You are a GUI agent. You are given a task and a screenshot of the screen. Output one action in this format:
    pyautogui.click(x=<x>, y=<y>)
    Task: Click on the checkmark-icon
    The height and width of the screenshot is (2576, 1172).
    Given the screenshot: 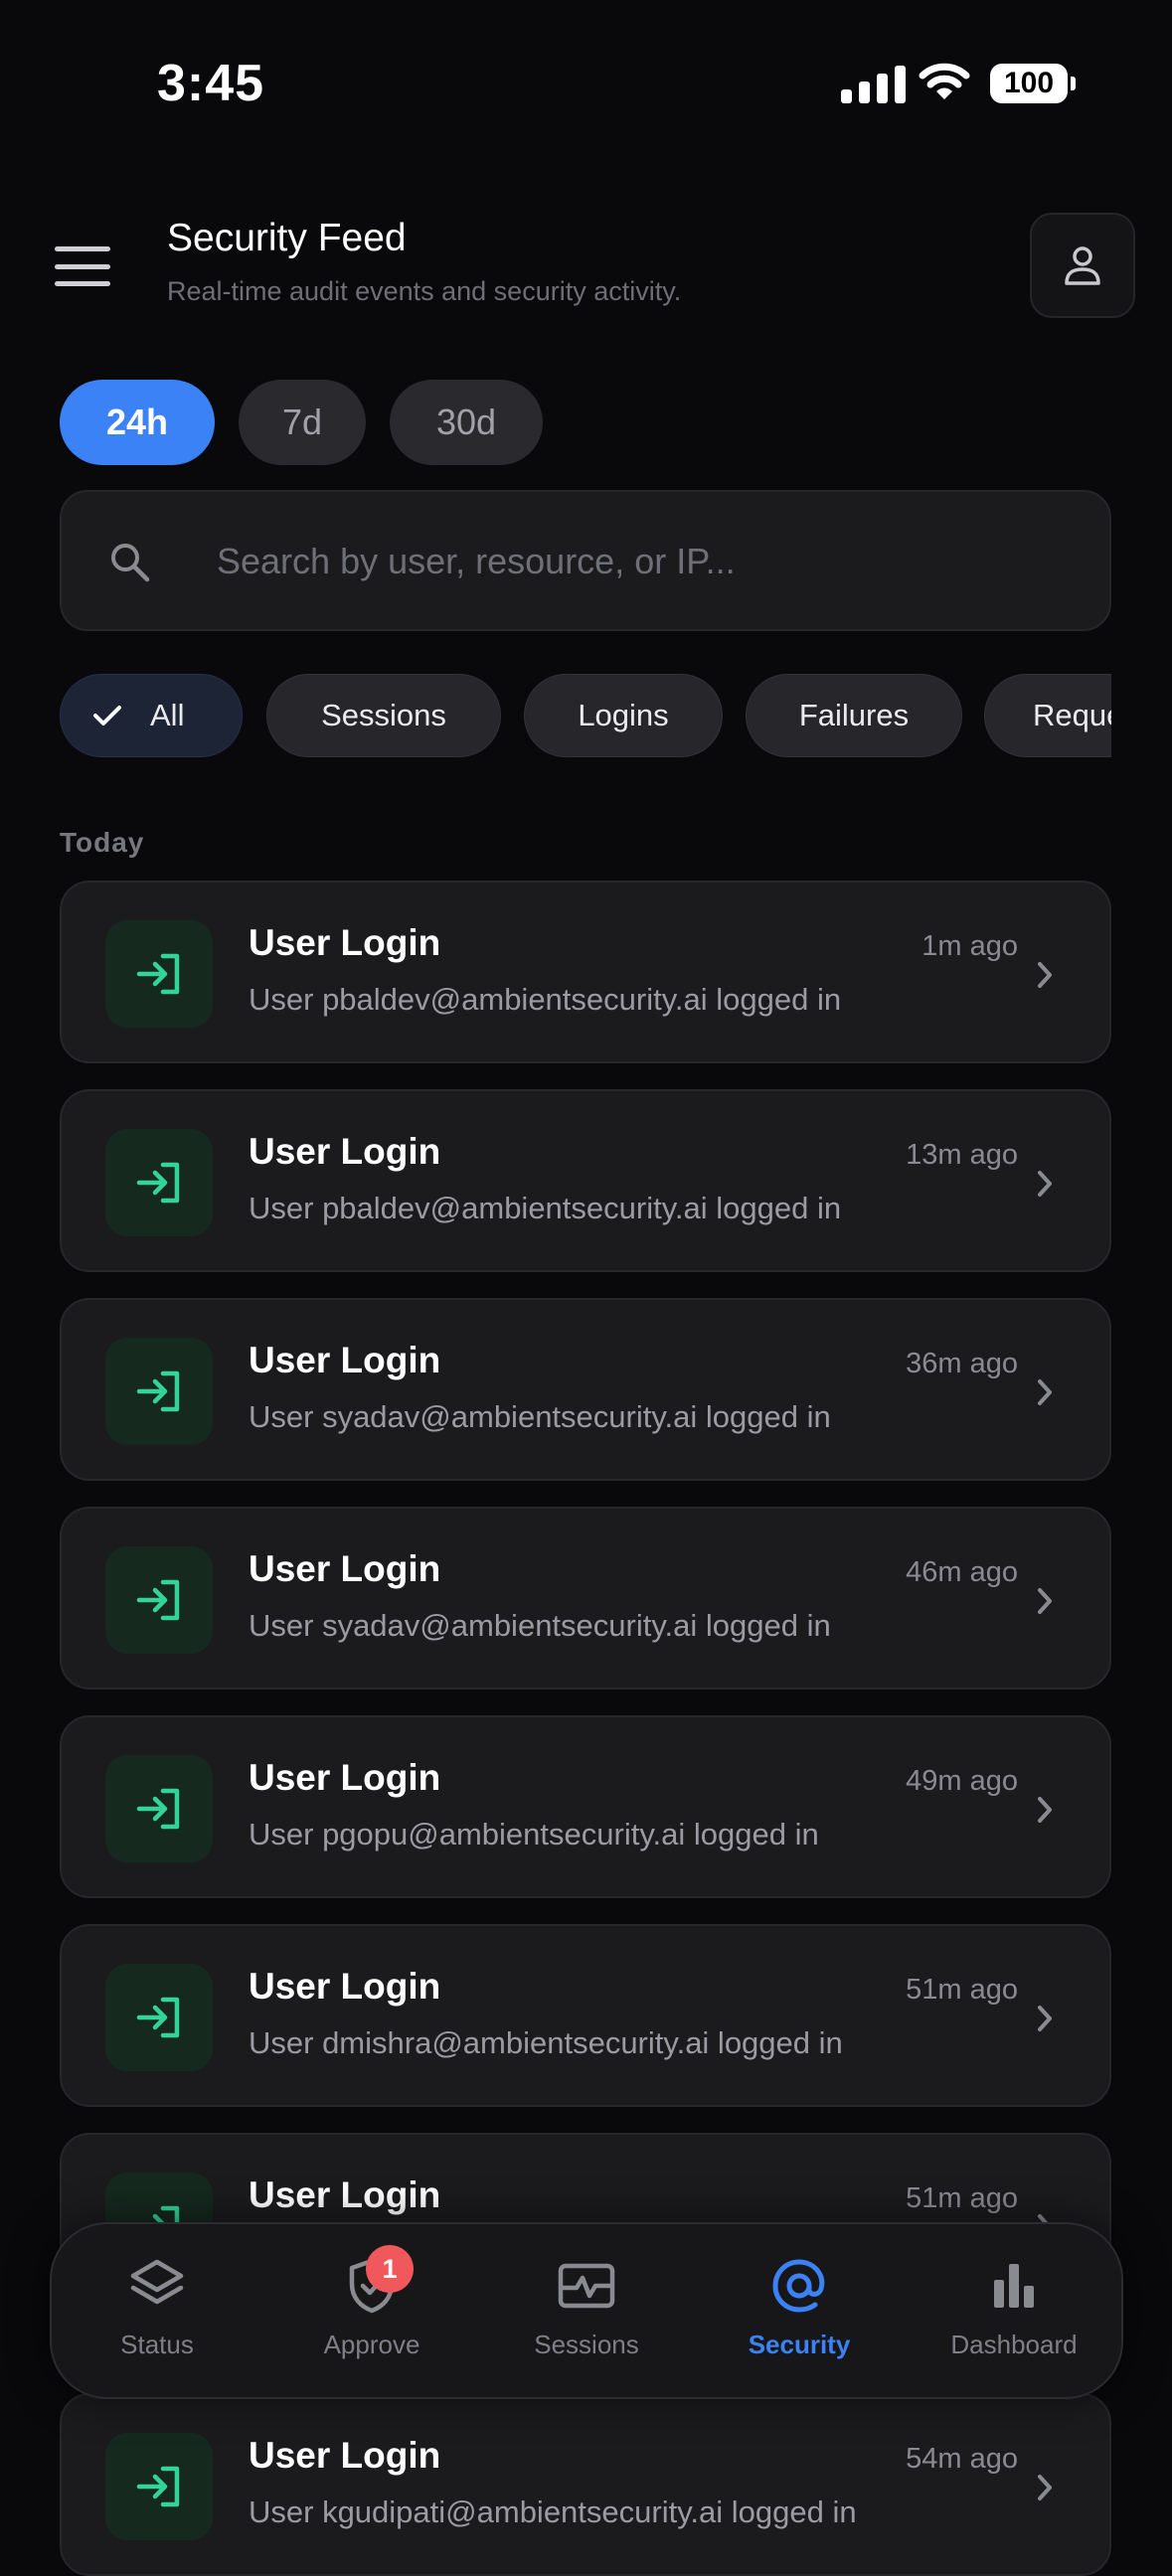 What is the action you would take?
    pyautogui.click(x=107, y=715)
    